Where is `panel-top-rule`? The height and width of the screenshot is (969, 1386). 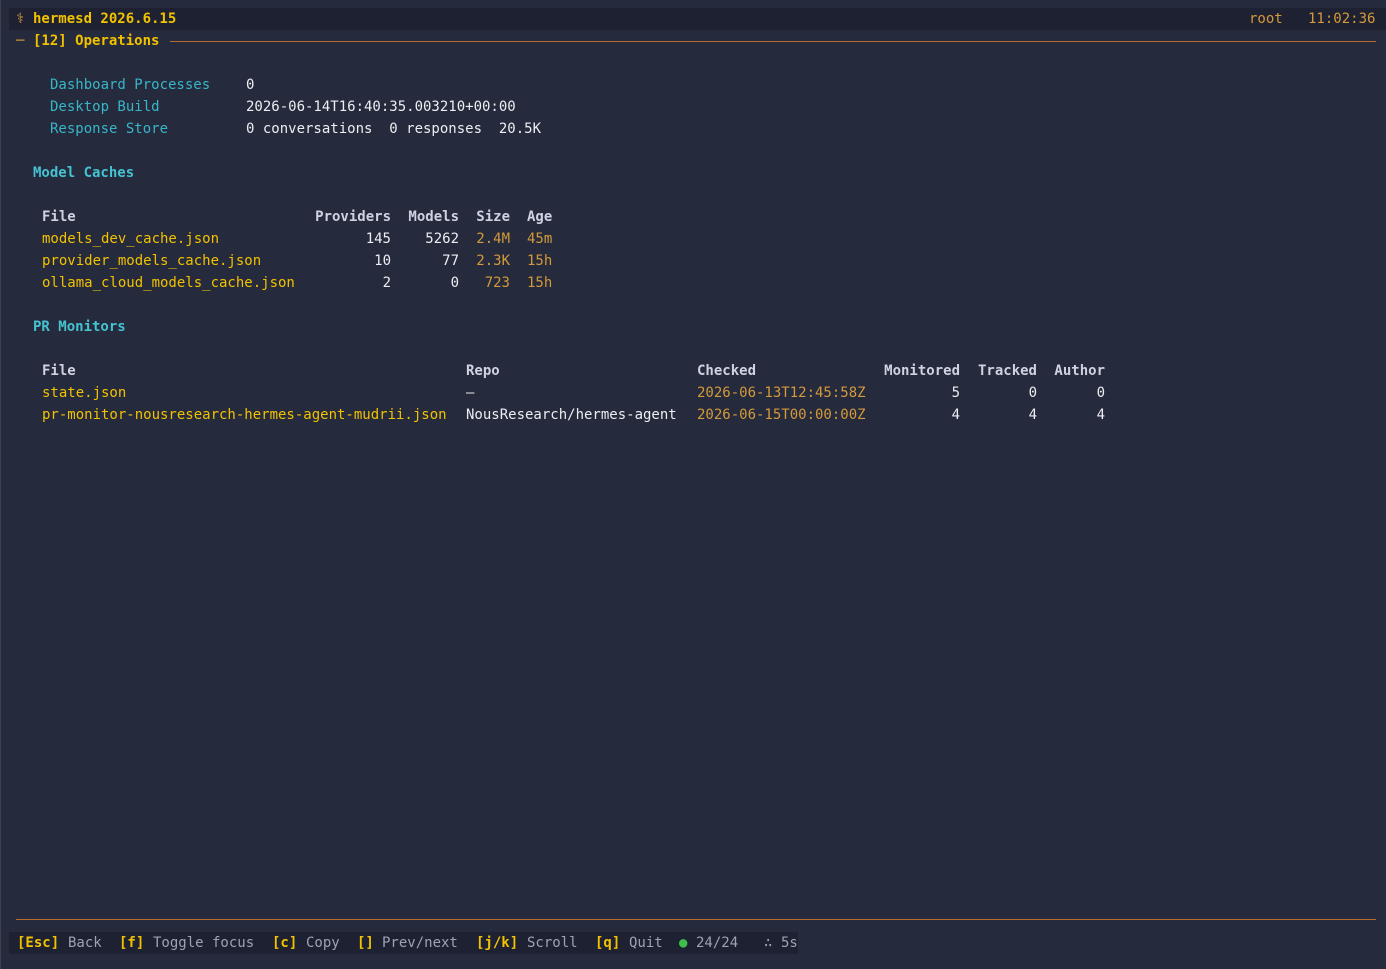
panel-top-rule is located at coordinates (773, 41).